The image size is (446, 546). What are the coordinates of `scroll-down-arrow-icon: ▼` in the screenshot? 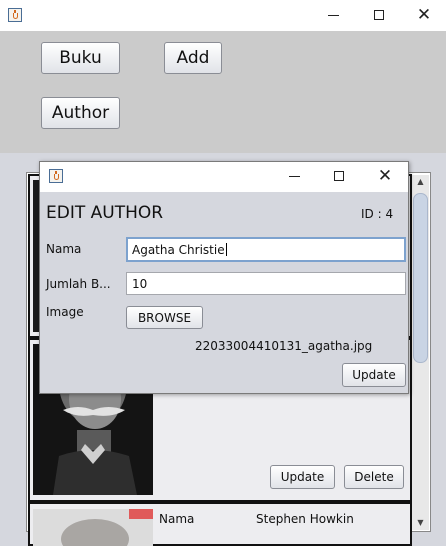 It's located at (420, 522).